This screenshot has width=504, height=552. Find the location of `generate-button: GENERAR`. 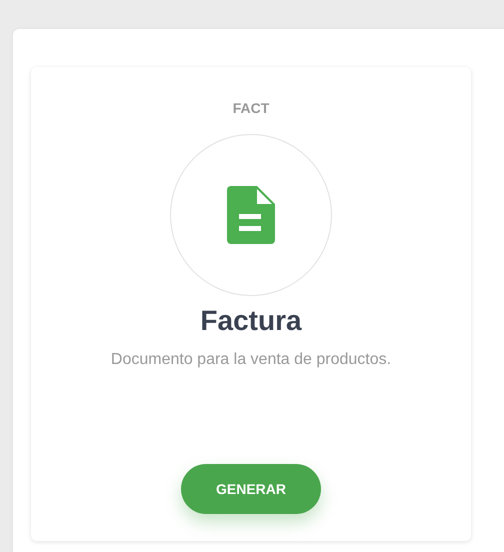

generate-button: GENERAR is located at coordinates (251, 489).